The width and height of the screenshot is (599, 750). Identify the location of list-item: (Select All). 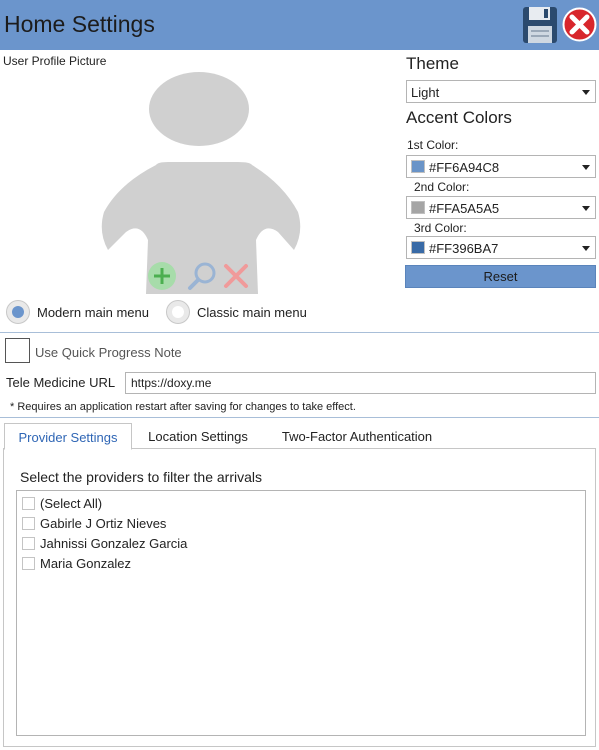
(62, 503).